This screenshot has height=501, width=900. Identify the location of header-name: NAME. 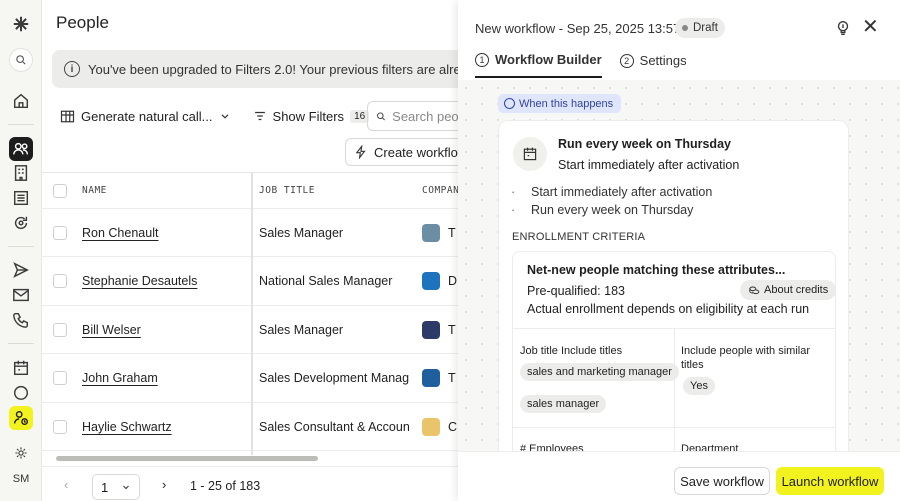
(94, 190).